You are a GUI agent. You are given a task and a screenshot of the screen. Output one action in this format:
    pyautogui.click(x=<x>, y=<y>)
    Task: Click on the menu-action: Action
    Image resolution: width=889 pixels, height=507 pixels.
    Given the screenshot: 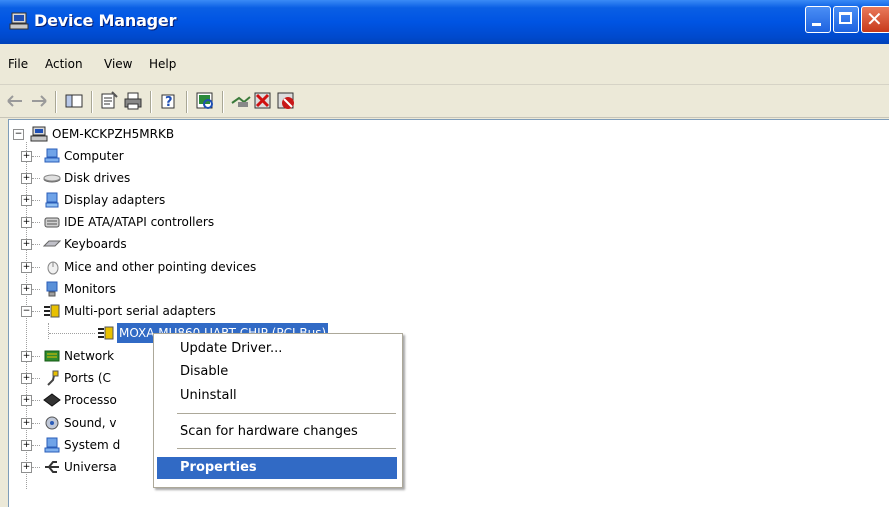 What is the action you would take?
    pyautogui.click(x=64, y=64)
    